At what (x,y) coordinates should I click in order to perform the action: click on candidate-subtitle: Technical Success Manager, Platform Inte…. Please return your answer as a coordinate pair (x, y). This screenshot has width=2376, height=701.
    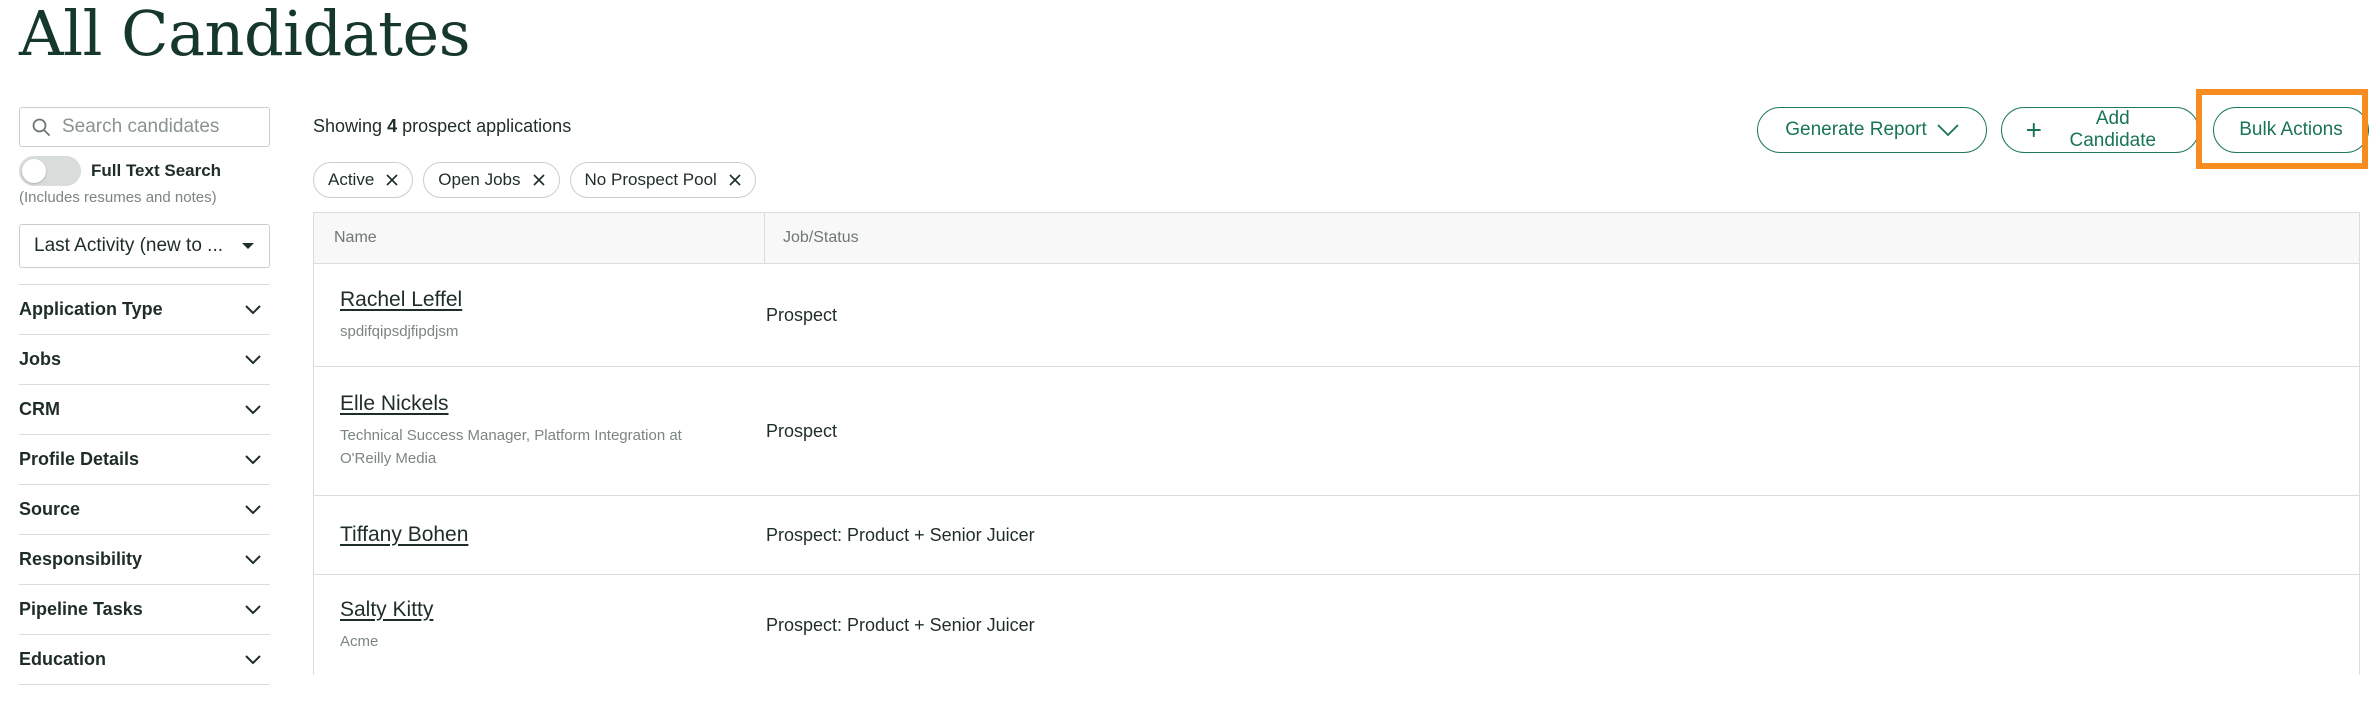
    Looking at the image, I should click on (511, 447).